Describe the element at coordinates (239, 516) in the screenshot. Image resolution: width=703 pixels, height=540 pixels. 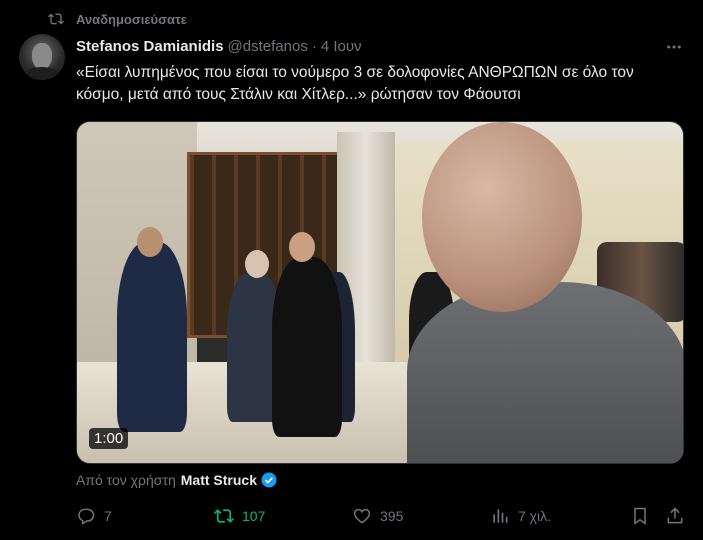
I see `repost-button: 107` at that location.